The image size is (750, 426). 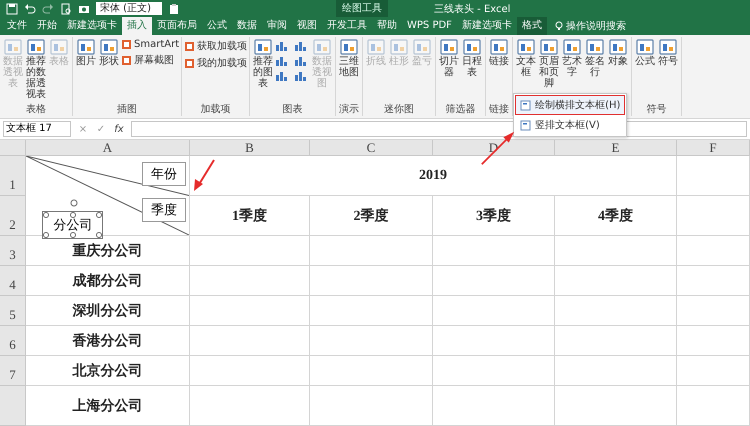 I want to click on ribbon-button: 页眉和页脚, so click(x=549, y=63).